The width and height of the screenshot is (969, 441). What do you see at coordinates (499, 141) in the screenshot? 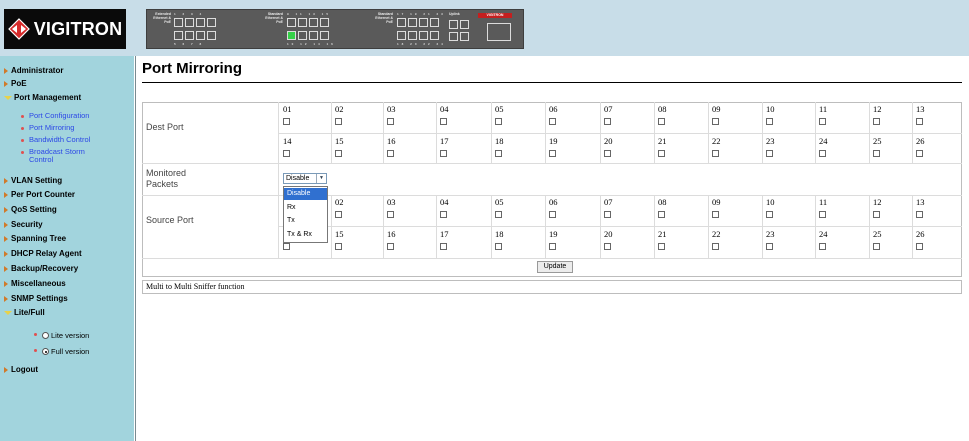
I see `dest-port-number: 18` at bounding box center [499, 141].